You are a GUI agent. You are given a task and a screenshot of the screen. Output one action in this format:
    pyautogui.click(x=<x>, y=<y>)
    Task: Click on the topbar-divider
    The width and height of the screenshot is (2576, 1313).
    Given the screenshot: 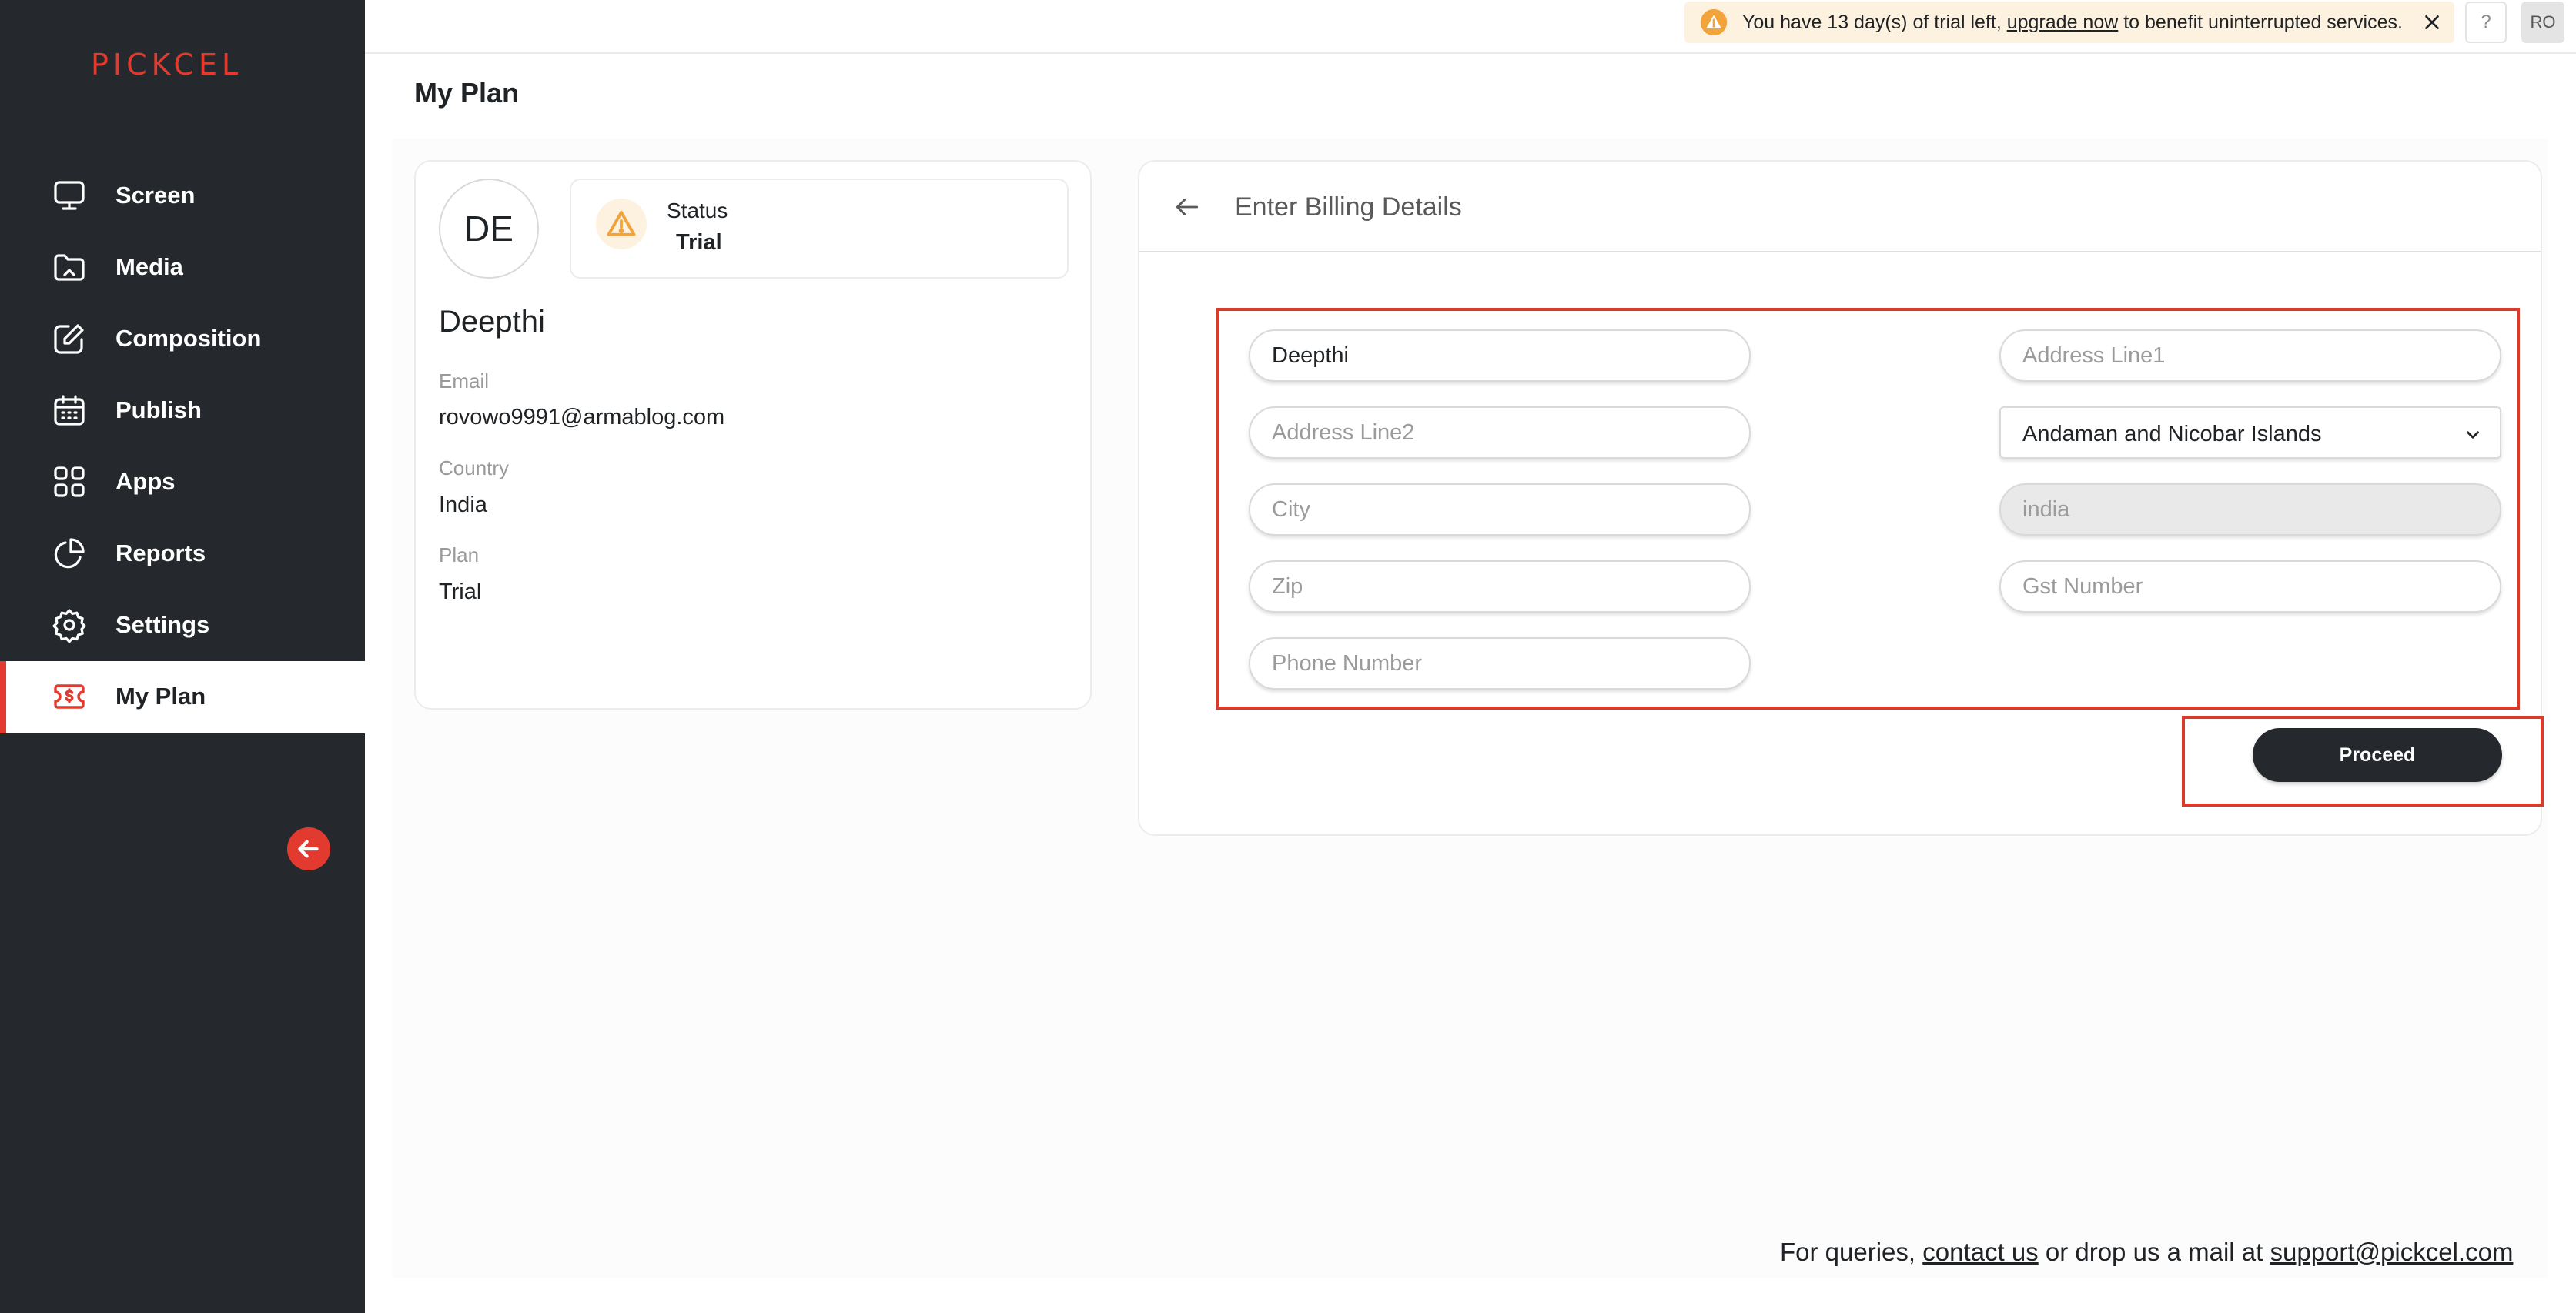 What is the action you would take?
    pyautogui.click(x=1471, y=53)
    